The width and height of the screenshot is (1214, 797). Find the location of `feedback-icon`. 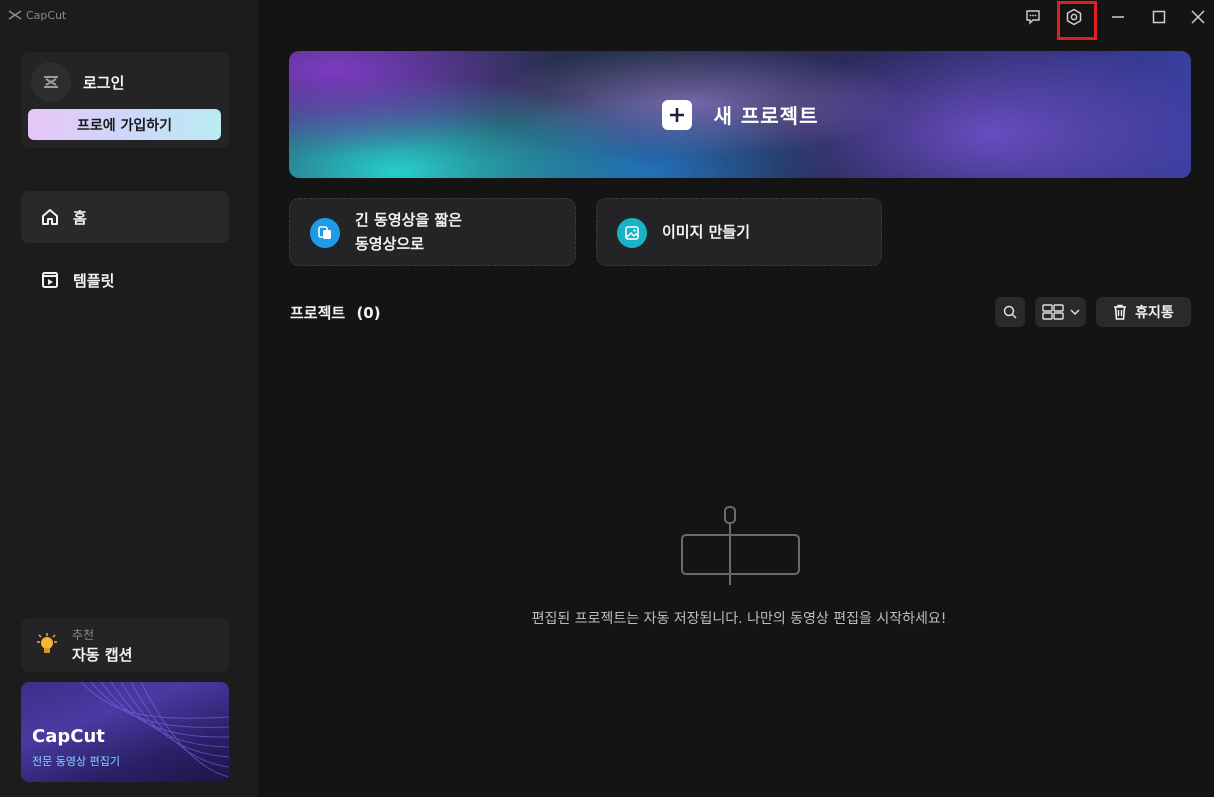

feedback-icon is located at coordinates (1033, 17).